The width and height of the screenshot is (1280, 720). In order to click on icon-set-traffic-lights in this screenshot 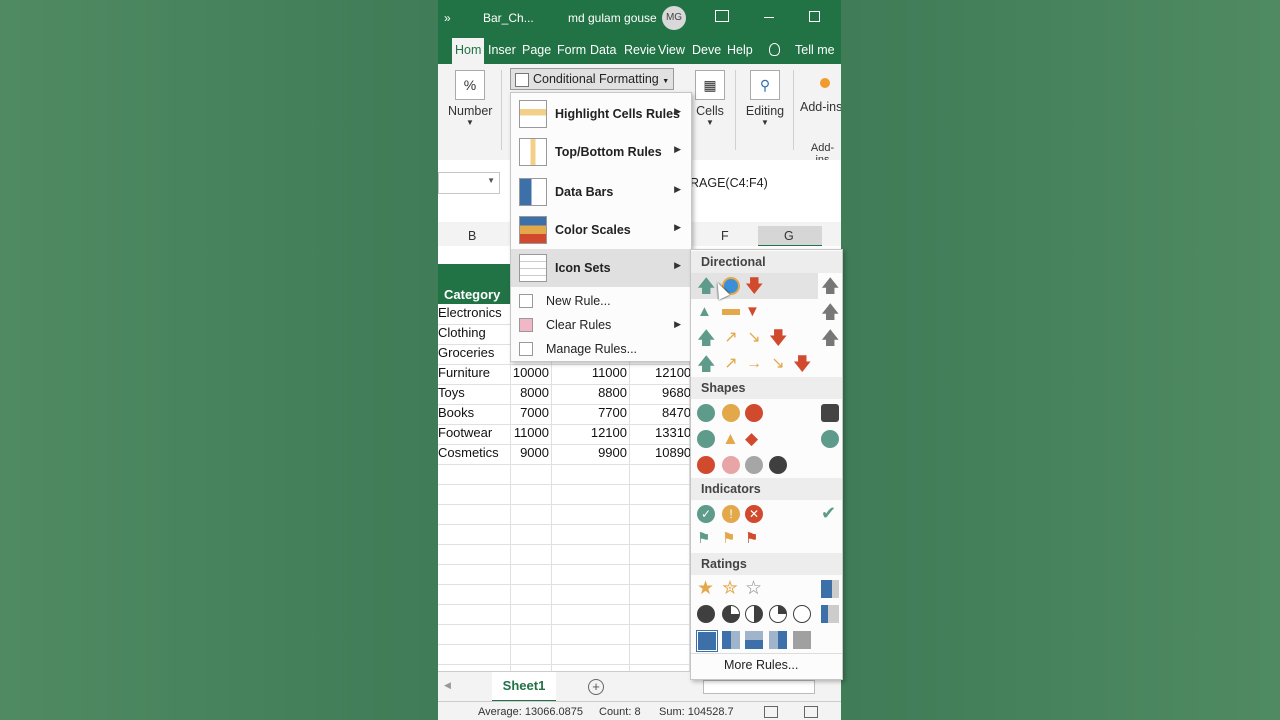, I will do `click(766, 413)`.